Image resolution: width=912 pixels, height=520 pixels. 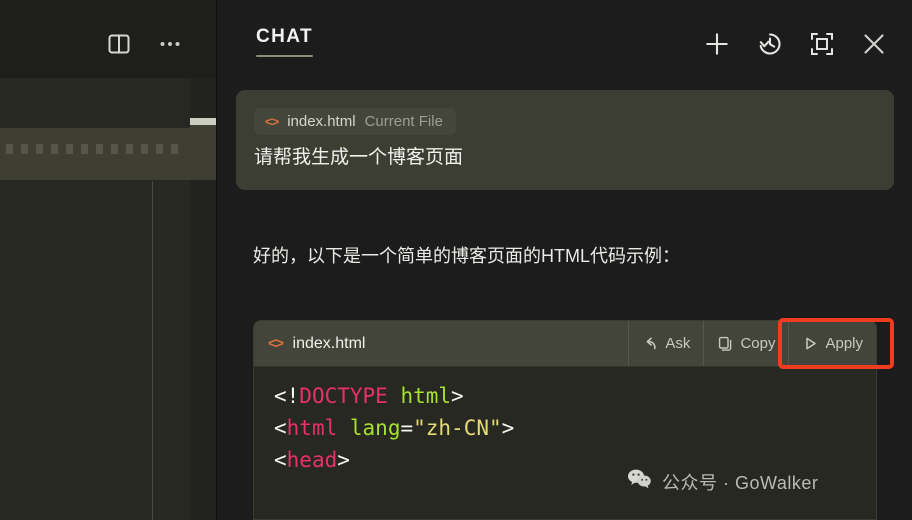 I want to click on file-chip-context-label: Current File, so click(x=403, y=121).